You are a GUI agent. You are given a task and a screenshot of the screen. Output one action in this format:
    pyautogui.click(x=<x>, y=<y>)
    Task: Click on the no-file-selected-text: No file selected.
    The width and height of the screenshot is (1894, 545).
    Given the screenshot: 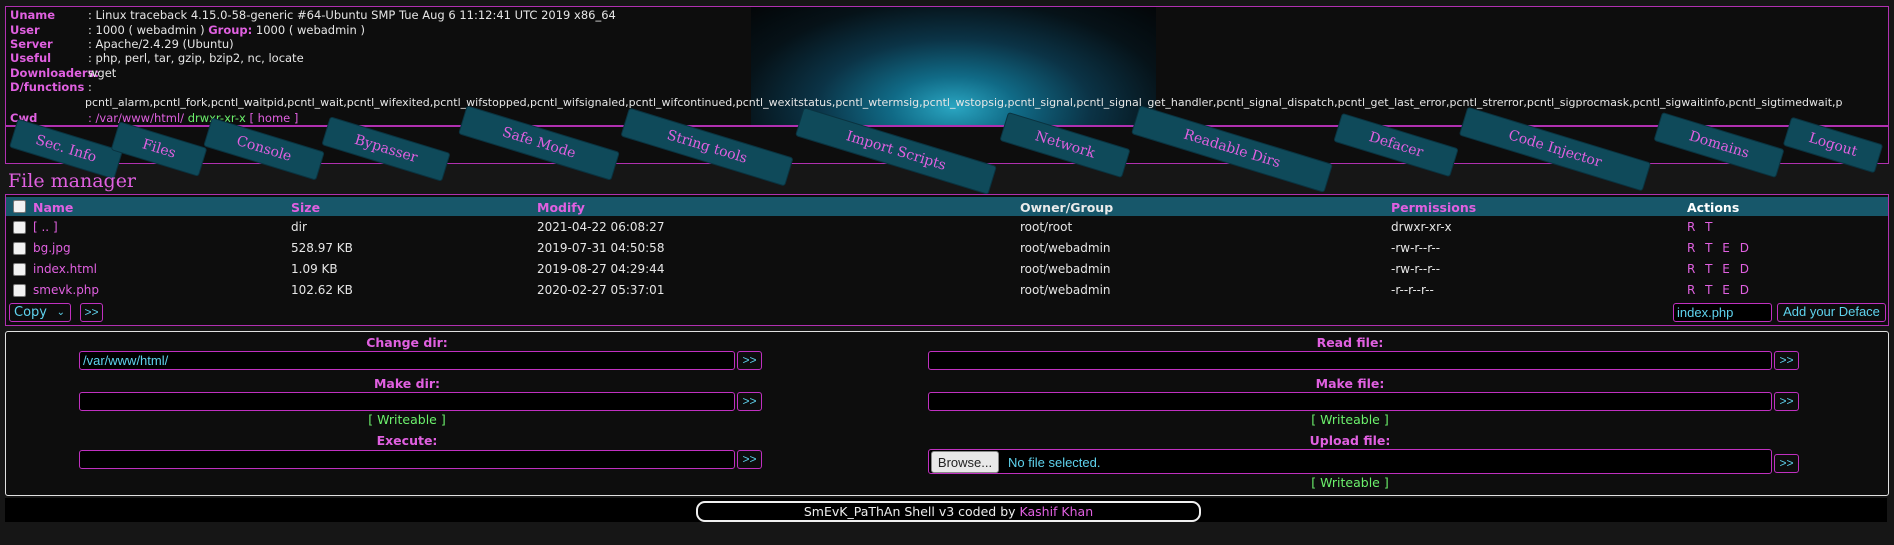 What is the action you would take?
    pyautogui.click(x=1054, y=462)
    